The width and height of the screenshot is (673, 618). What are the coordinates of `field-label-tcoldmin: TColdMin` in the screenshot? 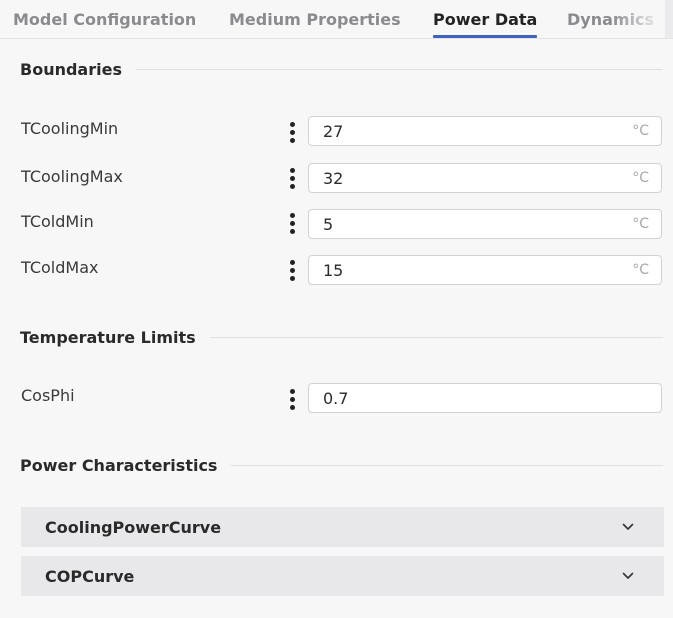 It's located at (57, 221).